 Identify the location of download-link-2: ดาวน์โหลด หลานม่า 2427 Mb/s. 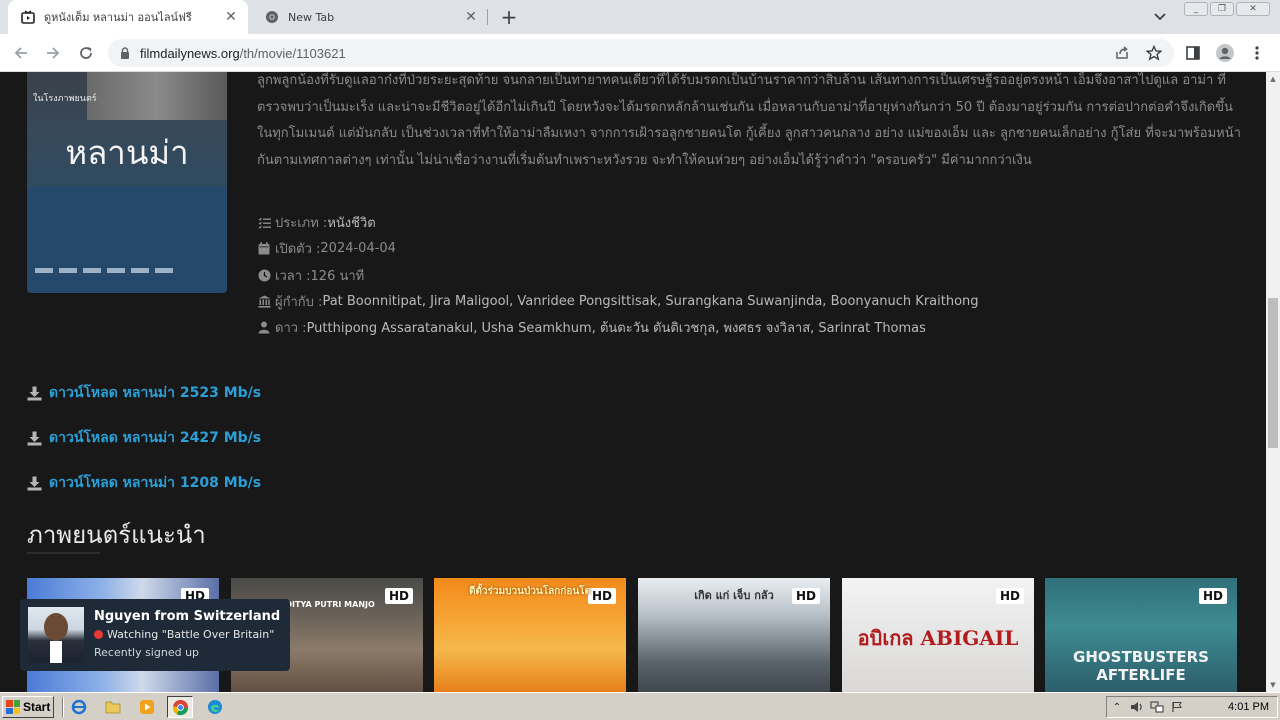
(144, 438).